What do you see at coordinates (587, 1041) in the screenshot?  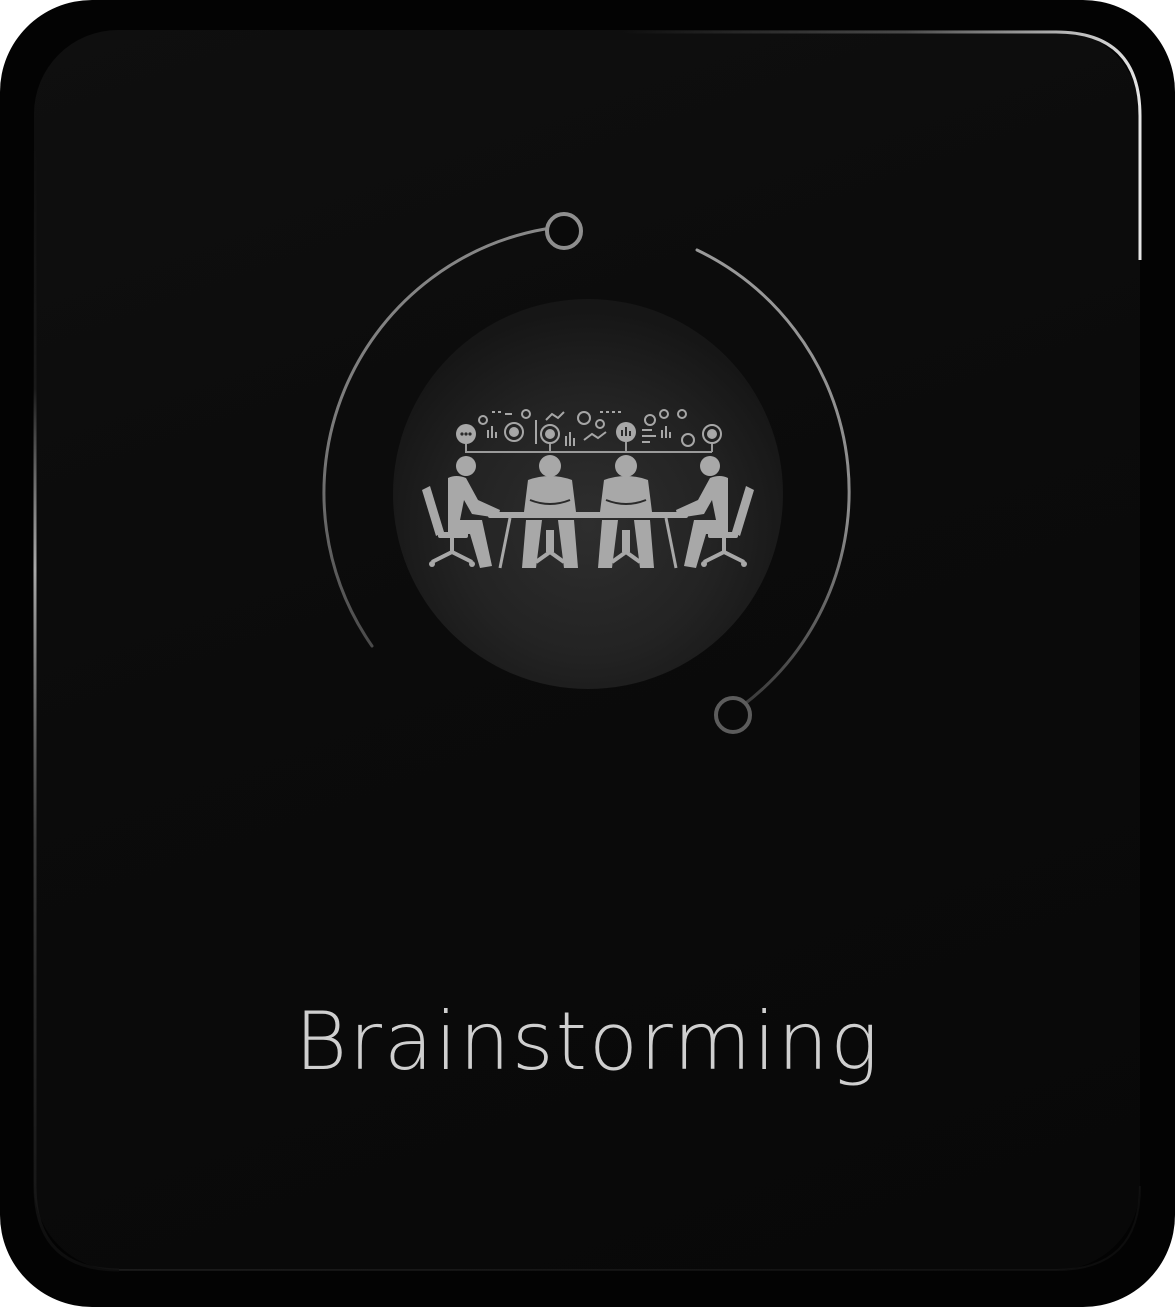 I see `card-title: Brainstorming` at bounding box center [587, 1041].